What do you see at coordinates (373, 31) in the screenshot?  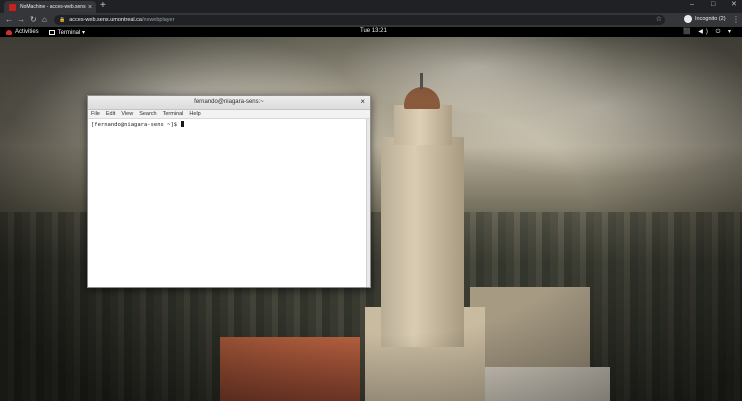 I see `clock: Tue 13:21` at bounding box center [373, 31].